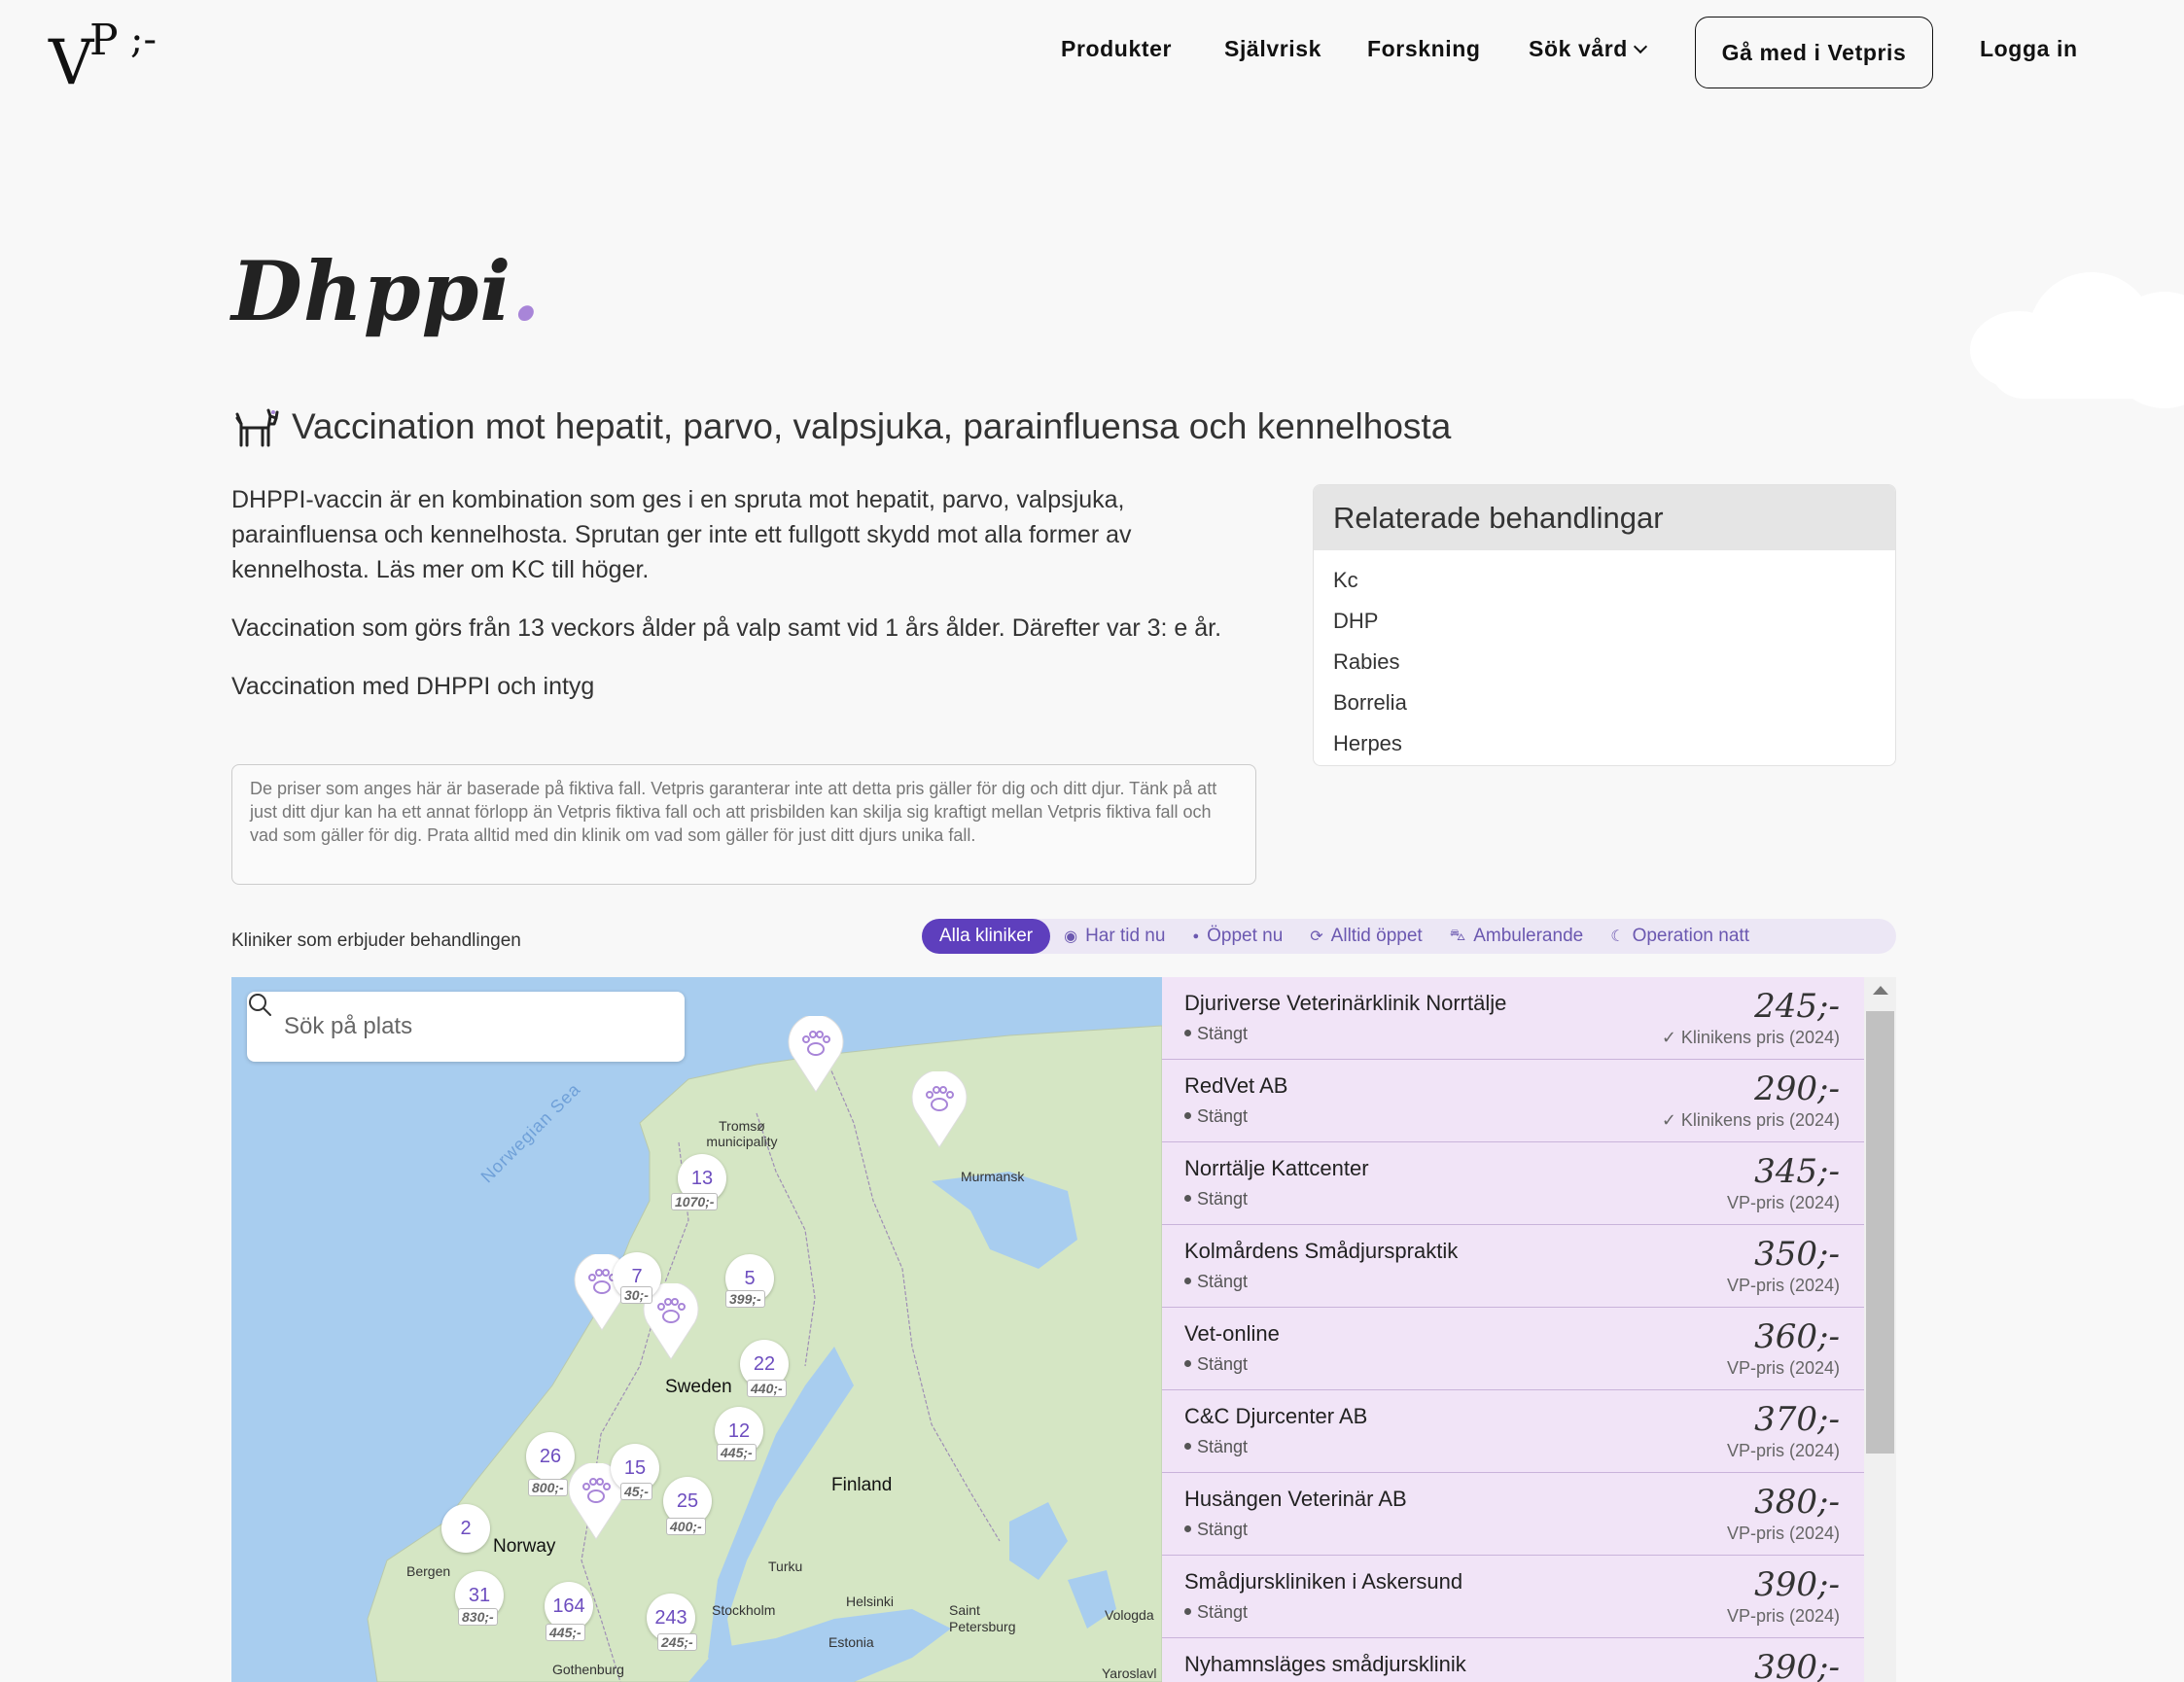 The width and height of the screenshot is (2184, 1682). Describe the element at coordinates (588, 1670) in the screenshot. I see `map-label-gothenburg: Gothenburg` at that location.